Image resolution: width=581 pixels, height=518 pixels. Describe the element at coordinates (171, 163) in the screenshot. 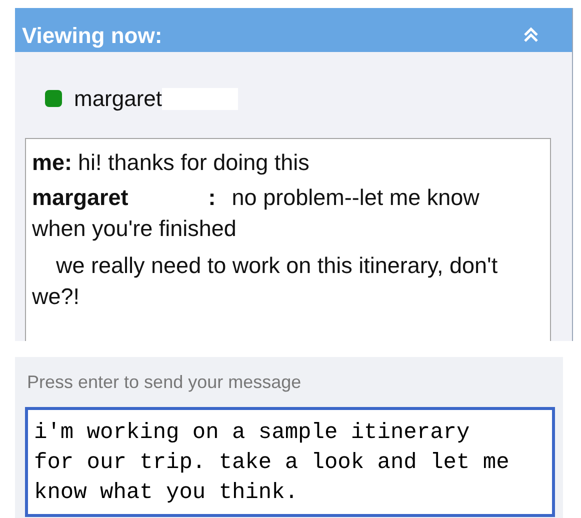

I see `chat-message: me: hi! thanks for doing this` at that location.